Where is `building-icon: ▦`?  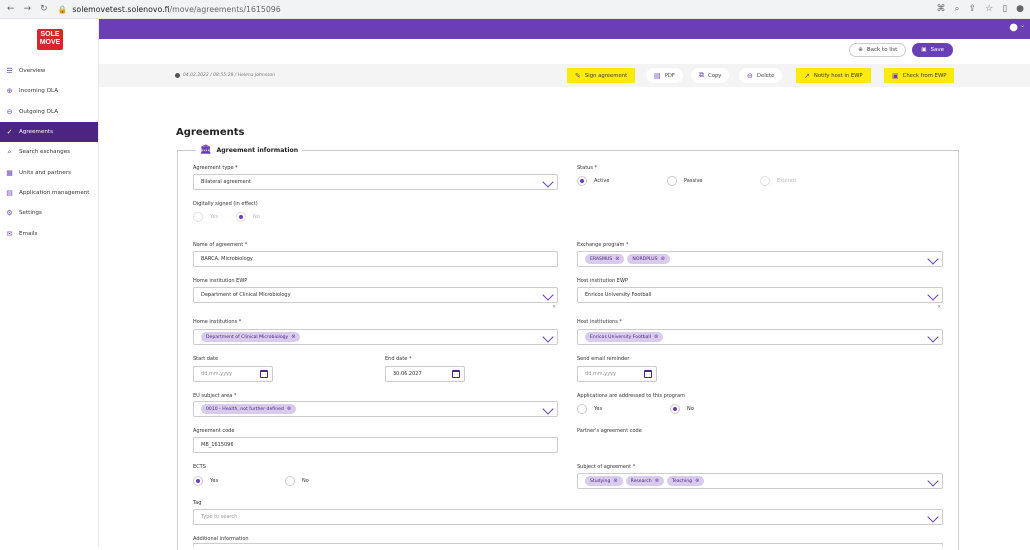 building-icon: ▦ is located at coordinates (9, 172).